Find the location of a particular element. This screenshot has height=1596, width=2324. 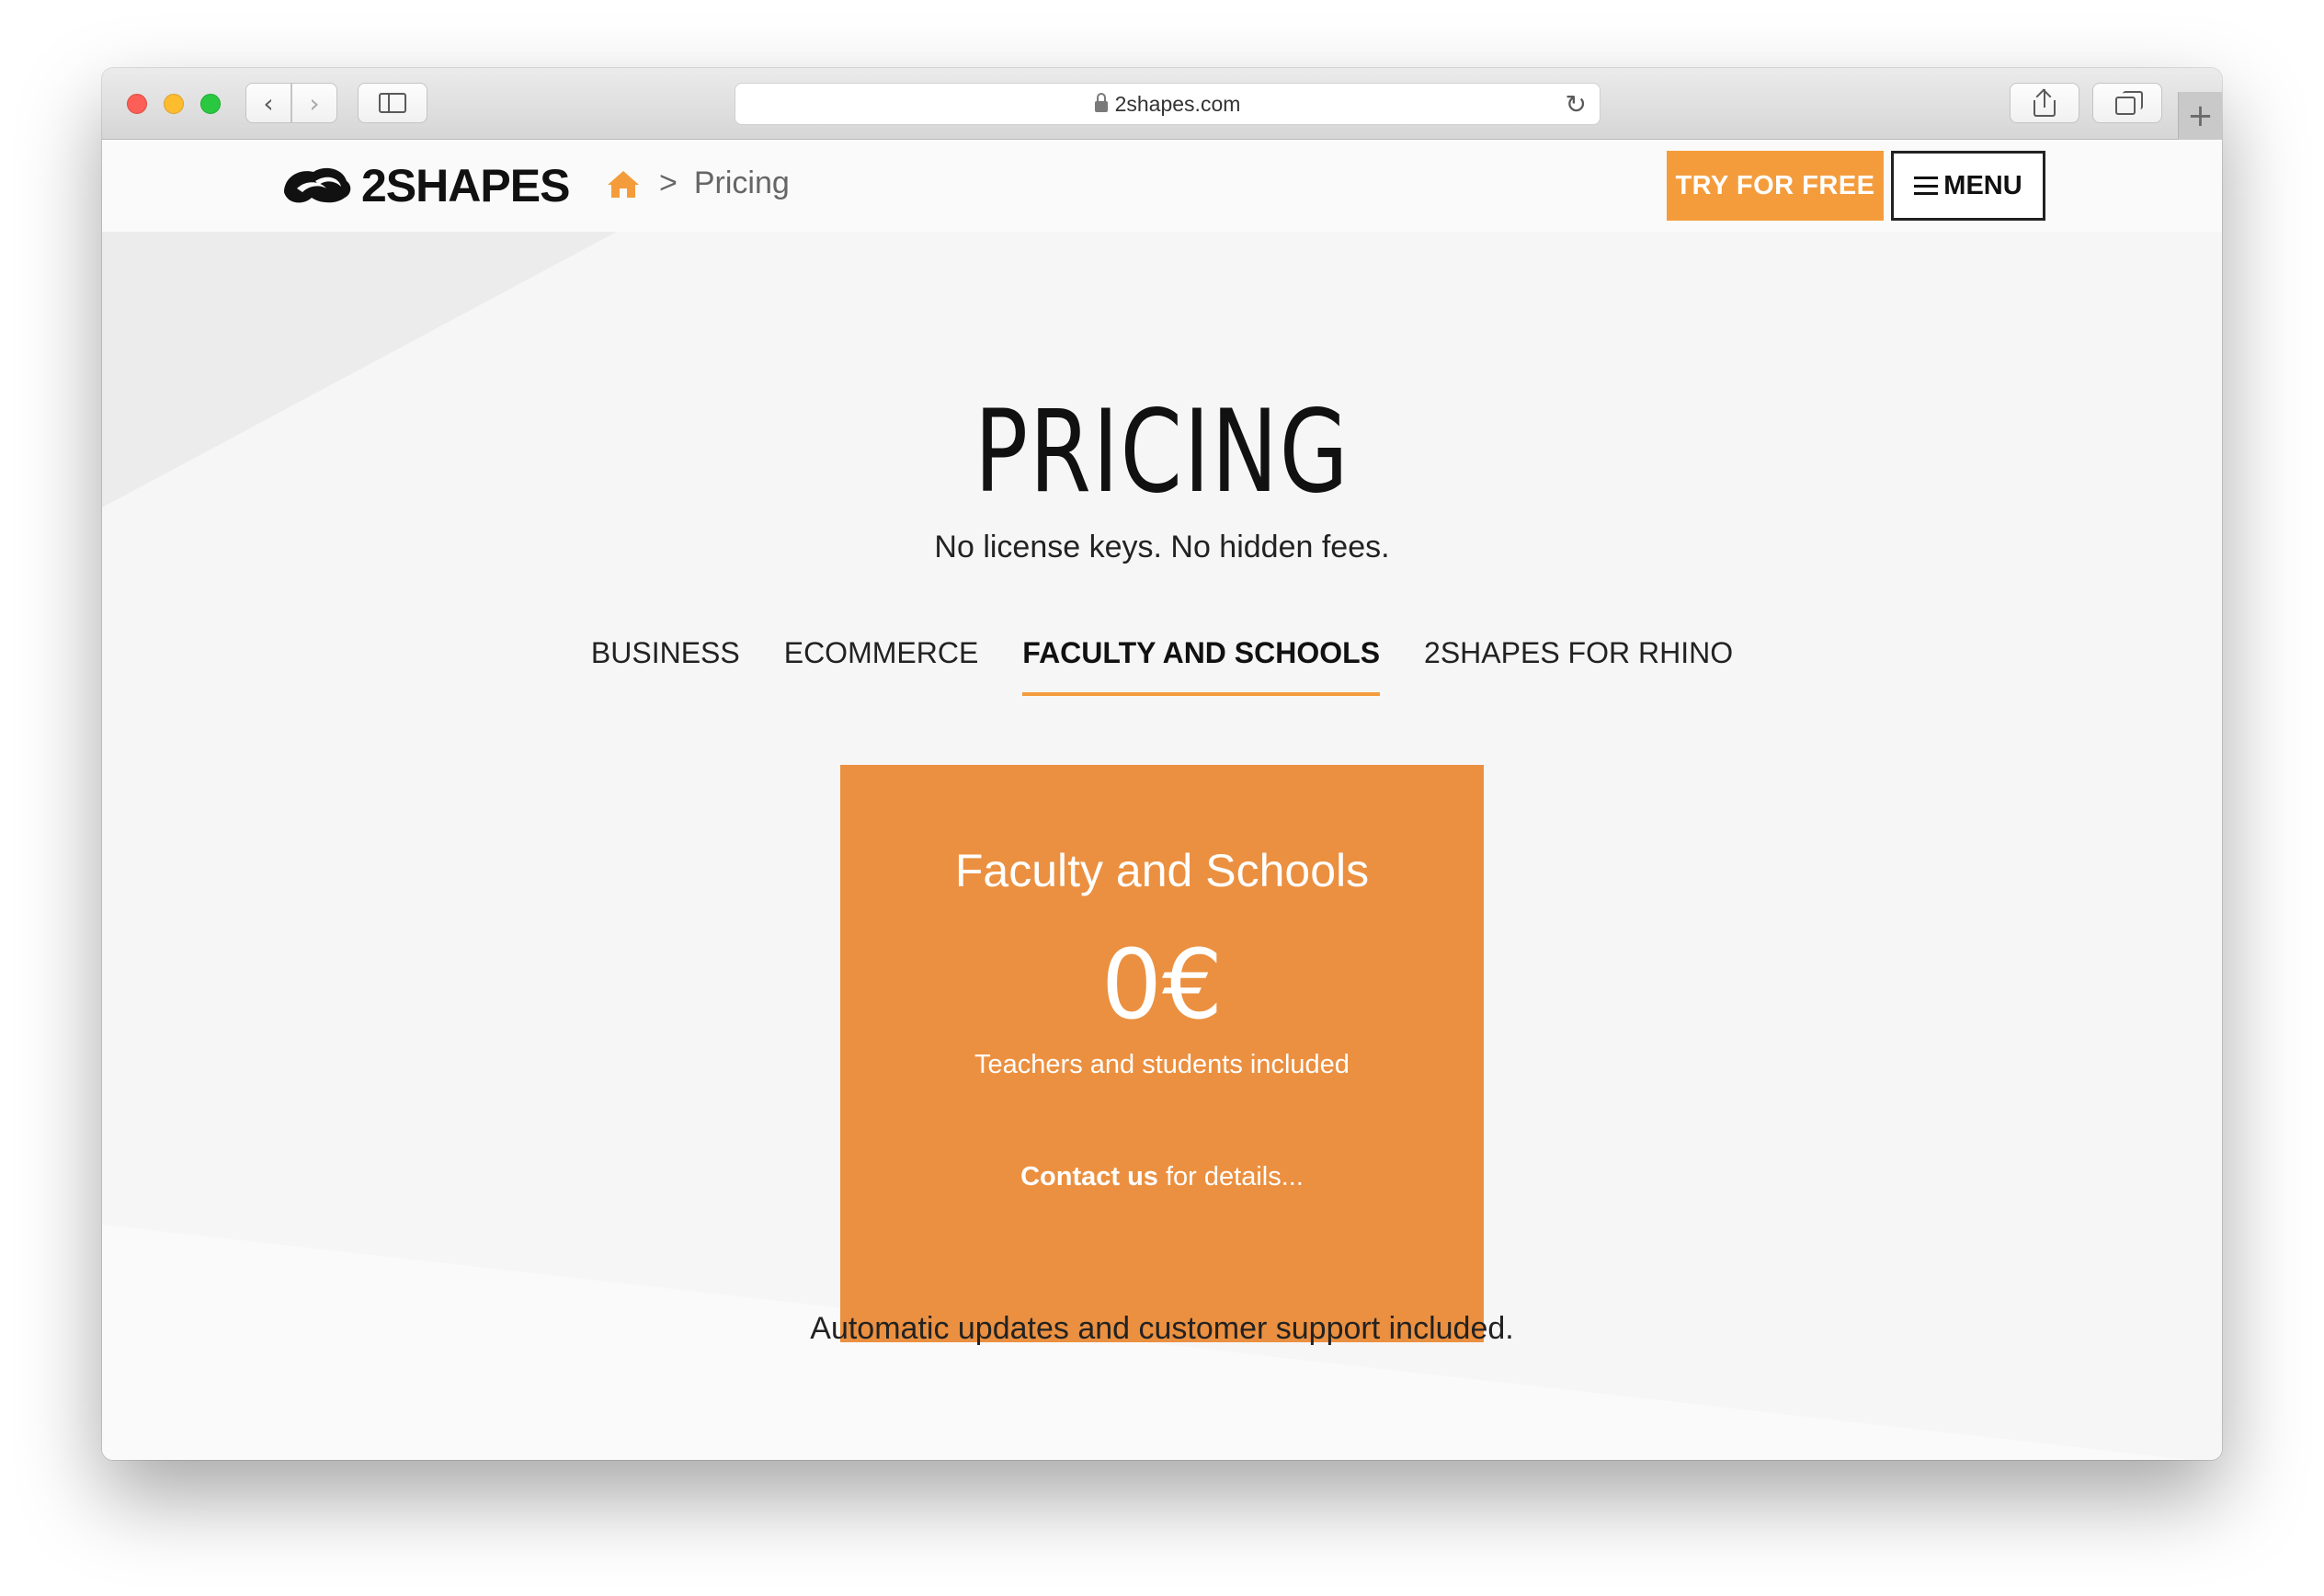

card-price: 0€ is located at coordinates (1162, 985).